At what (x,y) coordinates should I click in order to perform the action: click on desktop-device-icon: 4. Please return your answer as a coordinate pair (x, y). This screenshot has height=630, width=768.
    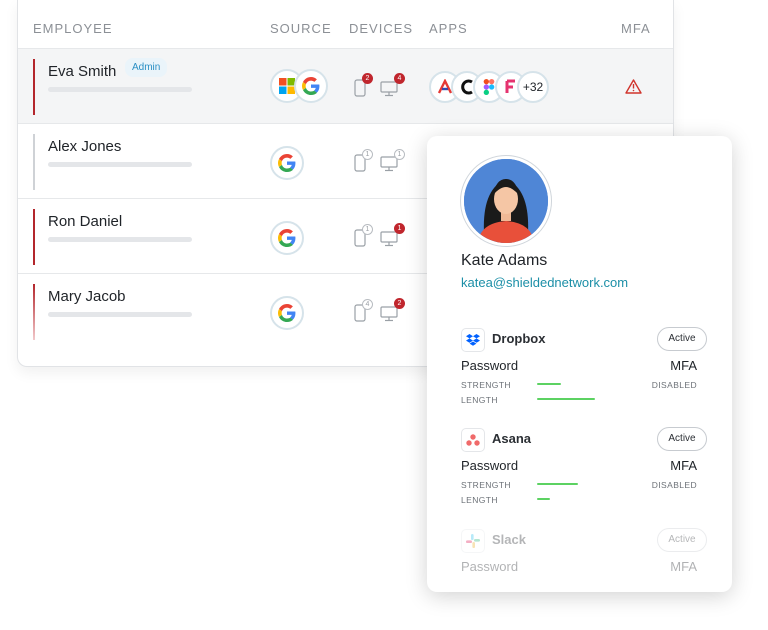
    Looking at the image, I should click on (392, 87).